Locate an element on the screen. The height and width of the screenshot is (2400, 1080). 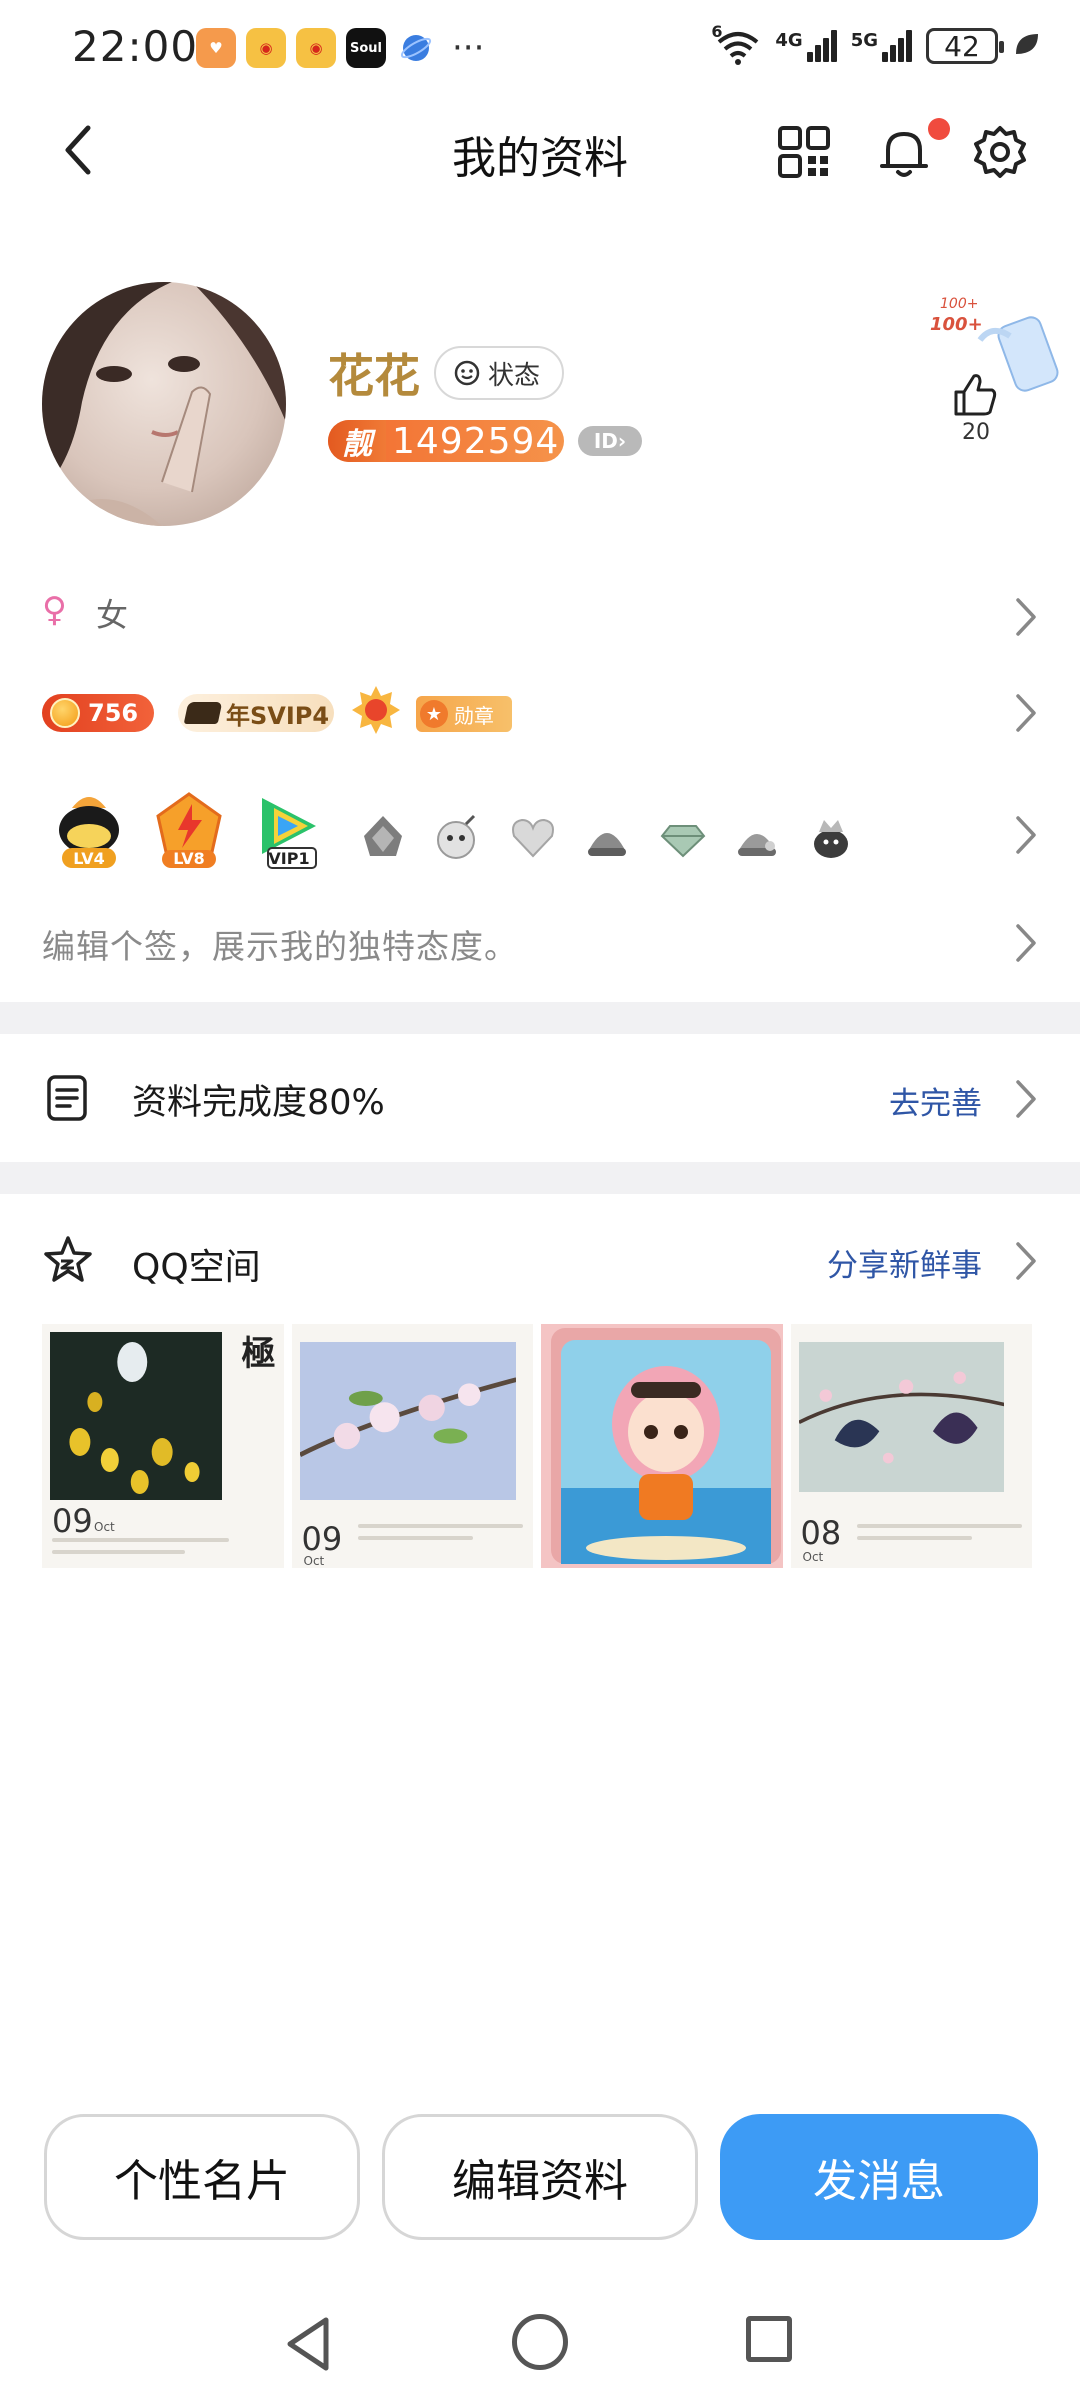
qq-number-badge: 靓 1492594 is located at coordinates (446, 441).